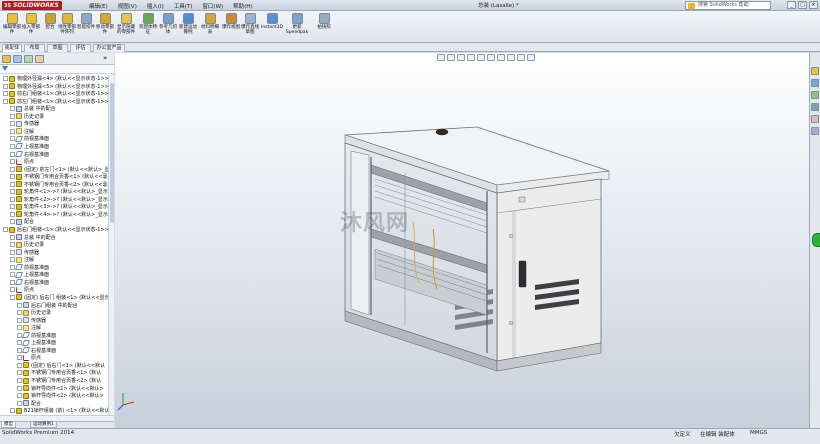 The width and height of the screenshot is (820, 444). What do you see at coordinates (815, 119) in the screenshot?
I see `appearances-icon` at bounding box center [815, 119].